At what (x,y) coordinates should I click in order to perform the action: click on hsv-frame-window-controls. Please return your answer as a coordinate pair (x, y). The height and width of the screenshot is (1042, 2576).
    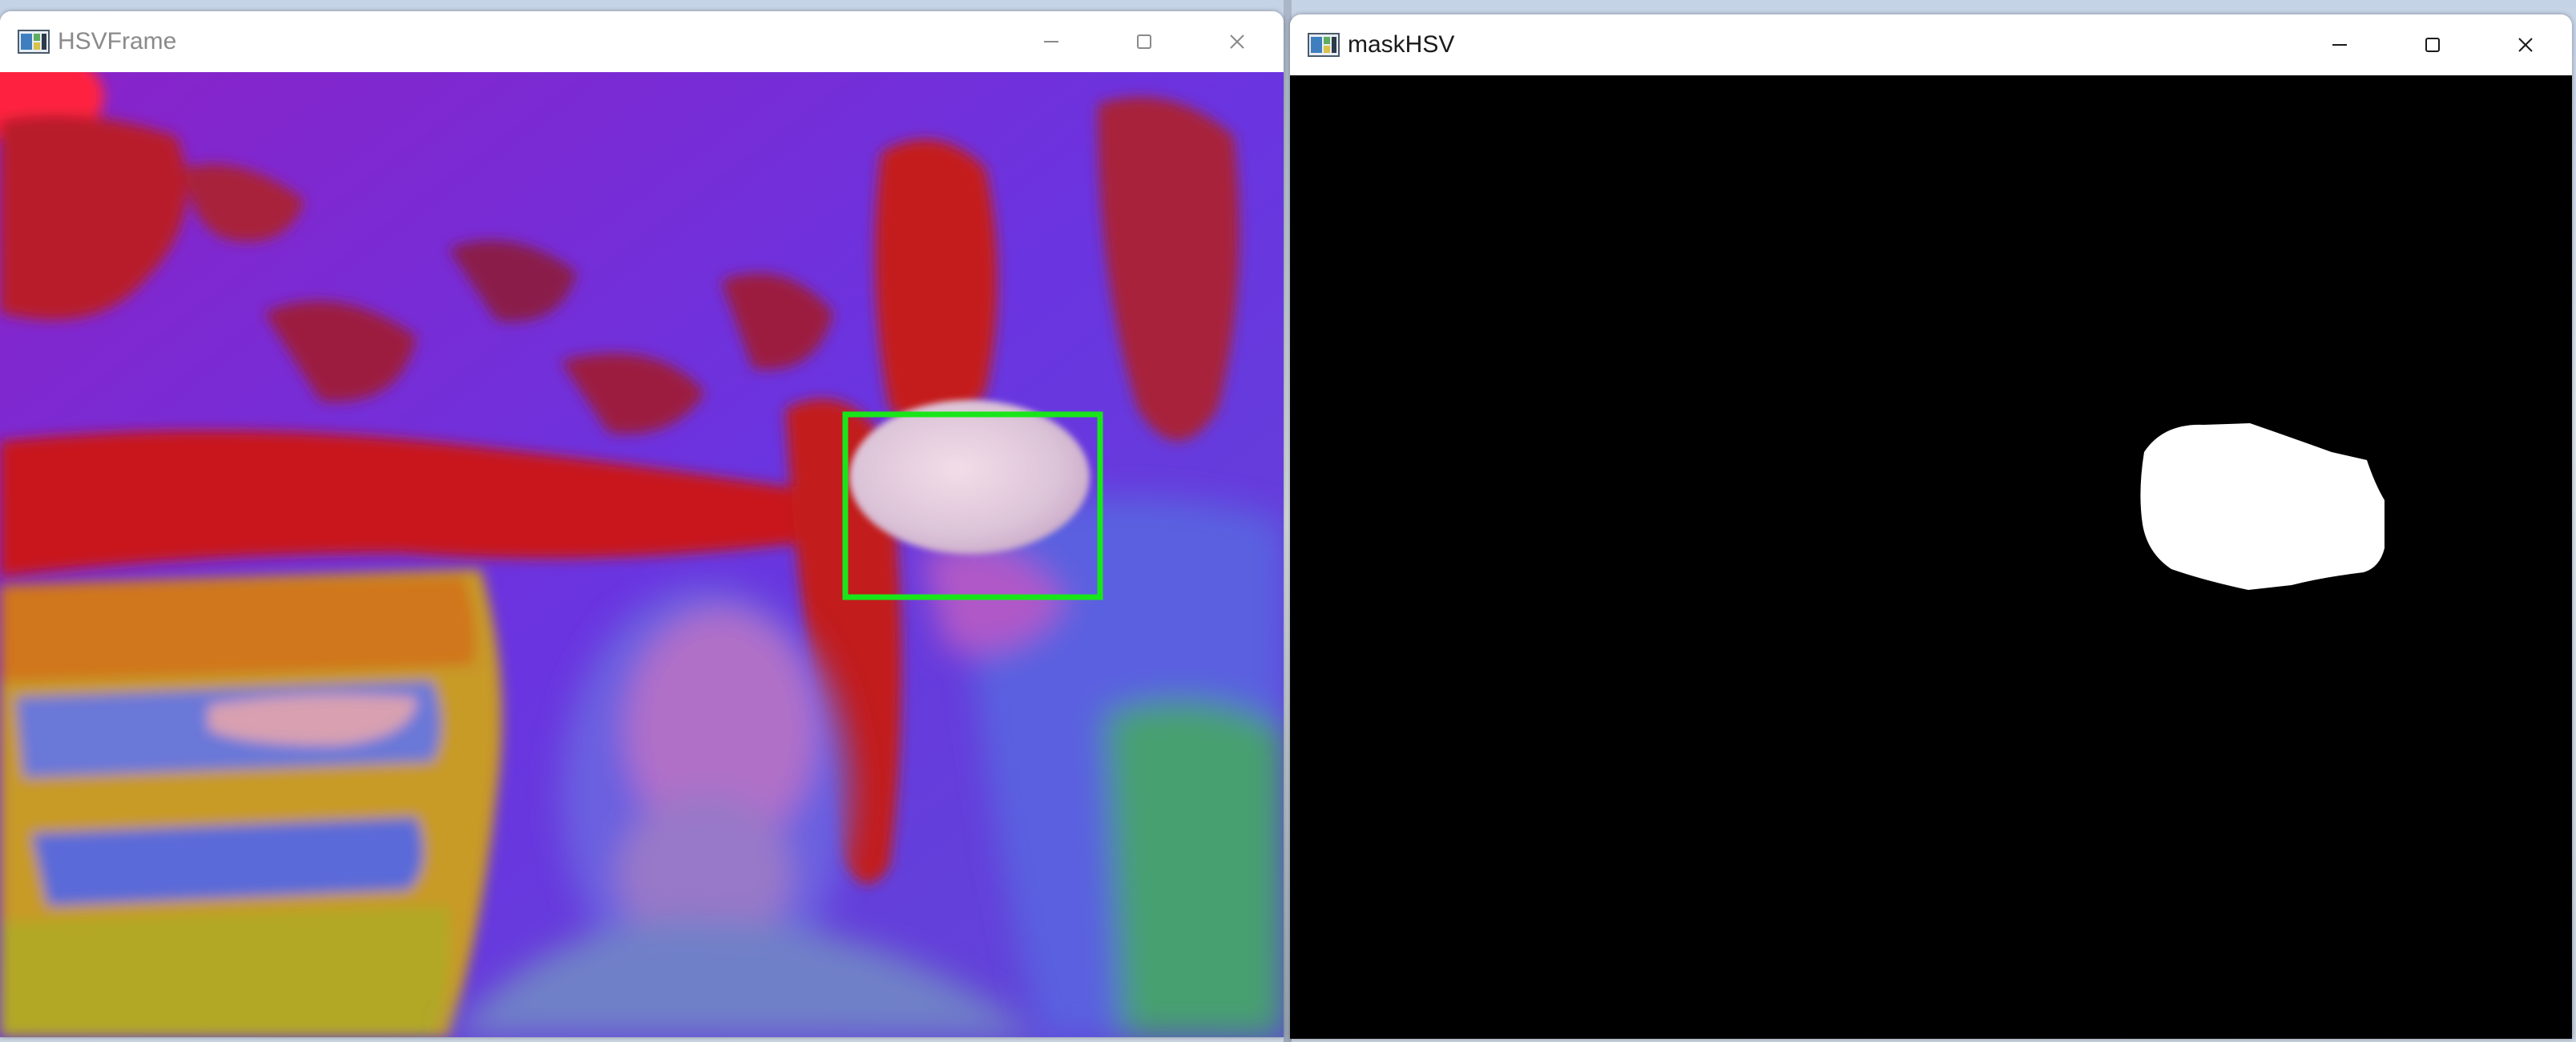
    Looking at the image, I should click on (1144, 41).